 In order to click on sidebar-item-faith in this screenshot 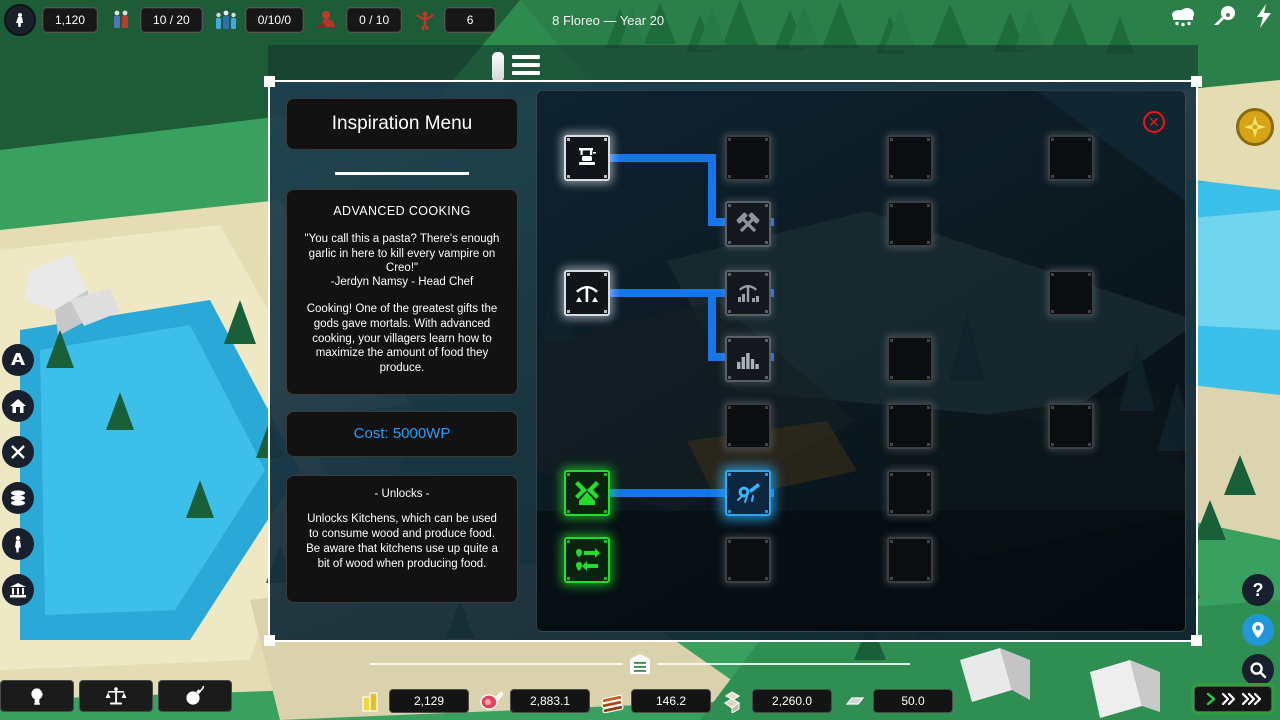, I will do `click(18, 544)`.